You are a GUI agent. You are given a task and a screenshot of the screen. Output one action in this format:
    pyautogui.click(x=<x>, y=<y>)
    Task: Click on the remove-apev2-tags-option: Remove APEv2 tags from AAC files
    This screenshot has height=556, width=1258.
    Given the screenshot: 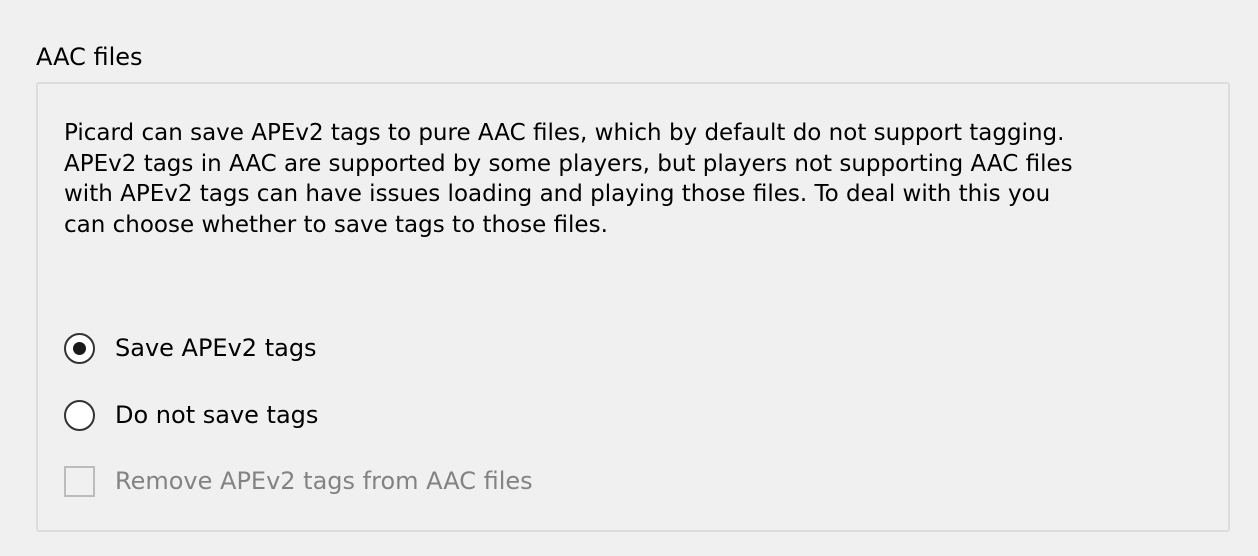 What is the action you would take?
    pyautogui.click(x=298, y=481)
    